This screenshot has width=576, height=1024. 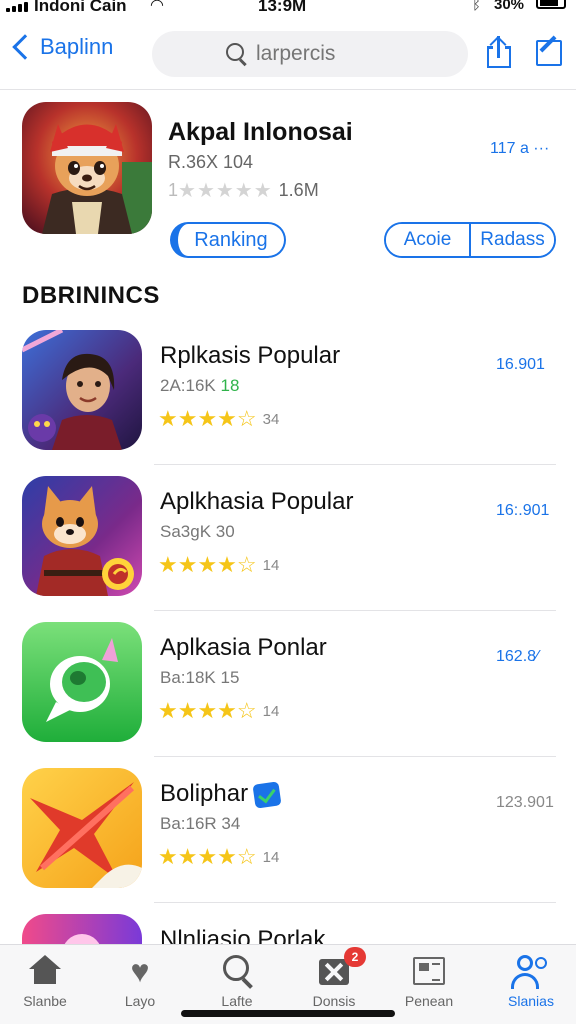 I want to click on search-bar, so click(x=310, y=54).